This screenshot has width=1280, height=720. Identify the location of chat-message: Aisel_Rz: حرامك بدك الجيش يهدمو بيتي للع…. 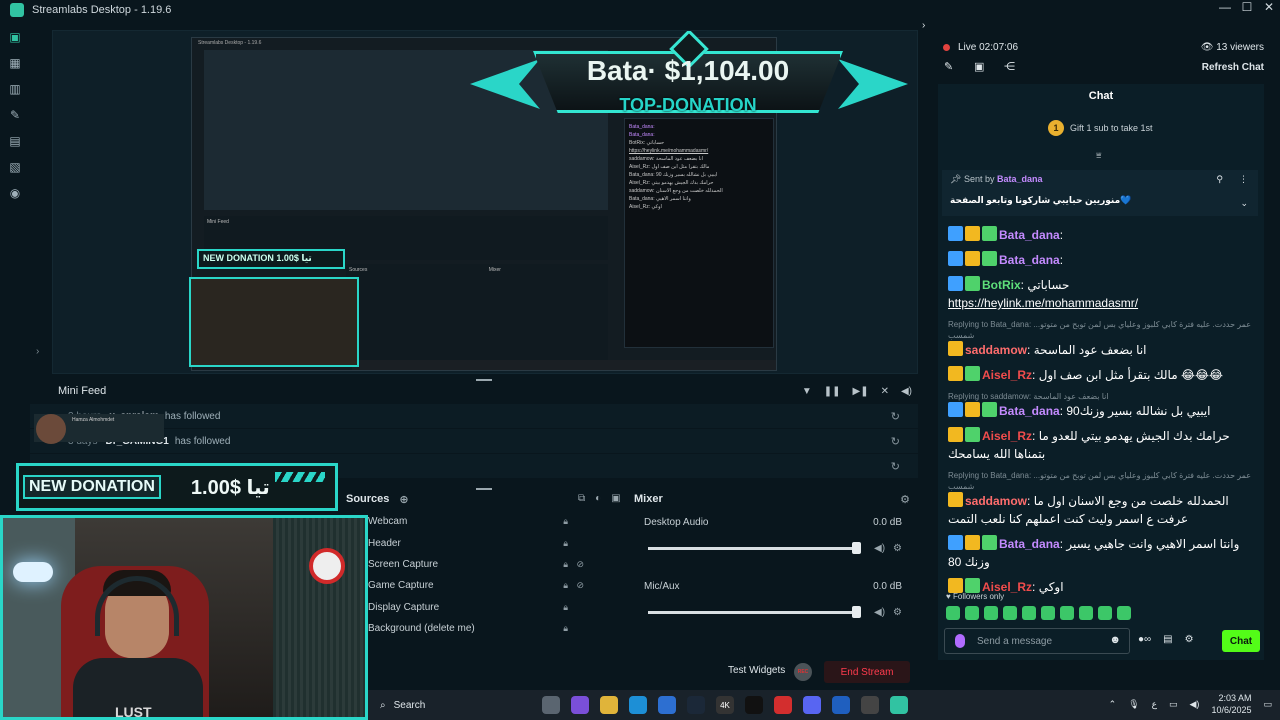
(1104, 445).